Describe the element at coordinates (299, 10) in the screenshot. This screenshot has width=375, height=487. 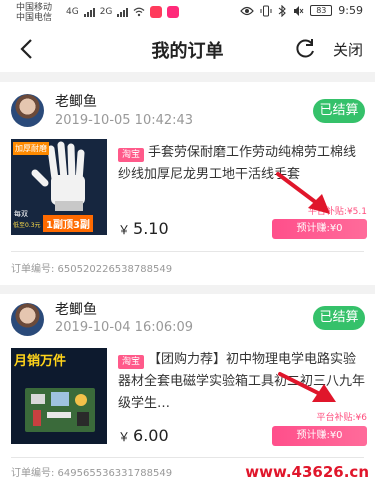
I see `mute-icon` at that location.